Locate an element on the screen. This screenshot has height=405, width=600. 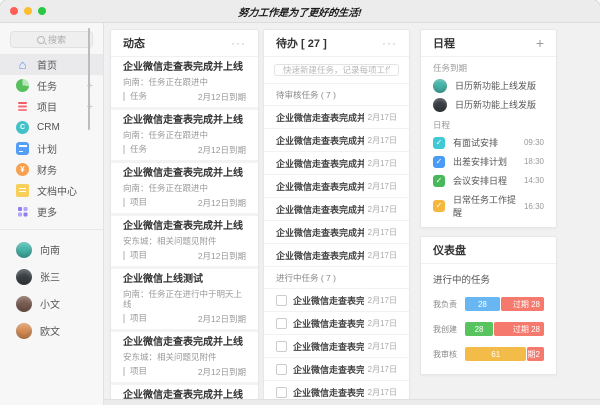
dashboard-bar-row: 我审核 61过期2 is located at coordinates (488, 354).